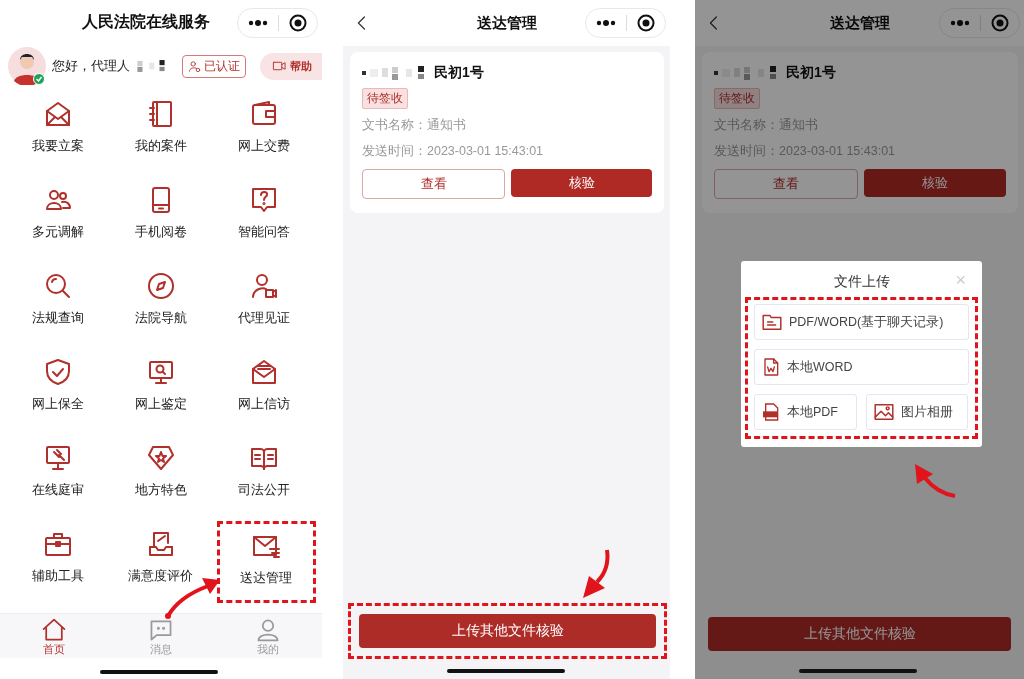  What do you see at coordinates (161, 556) in the screenshot?
I see `service-item: 满意度评价` at bounding box center [161, 556].